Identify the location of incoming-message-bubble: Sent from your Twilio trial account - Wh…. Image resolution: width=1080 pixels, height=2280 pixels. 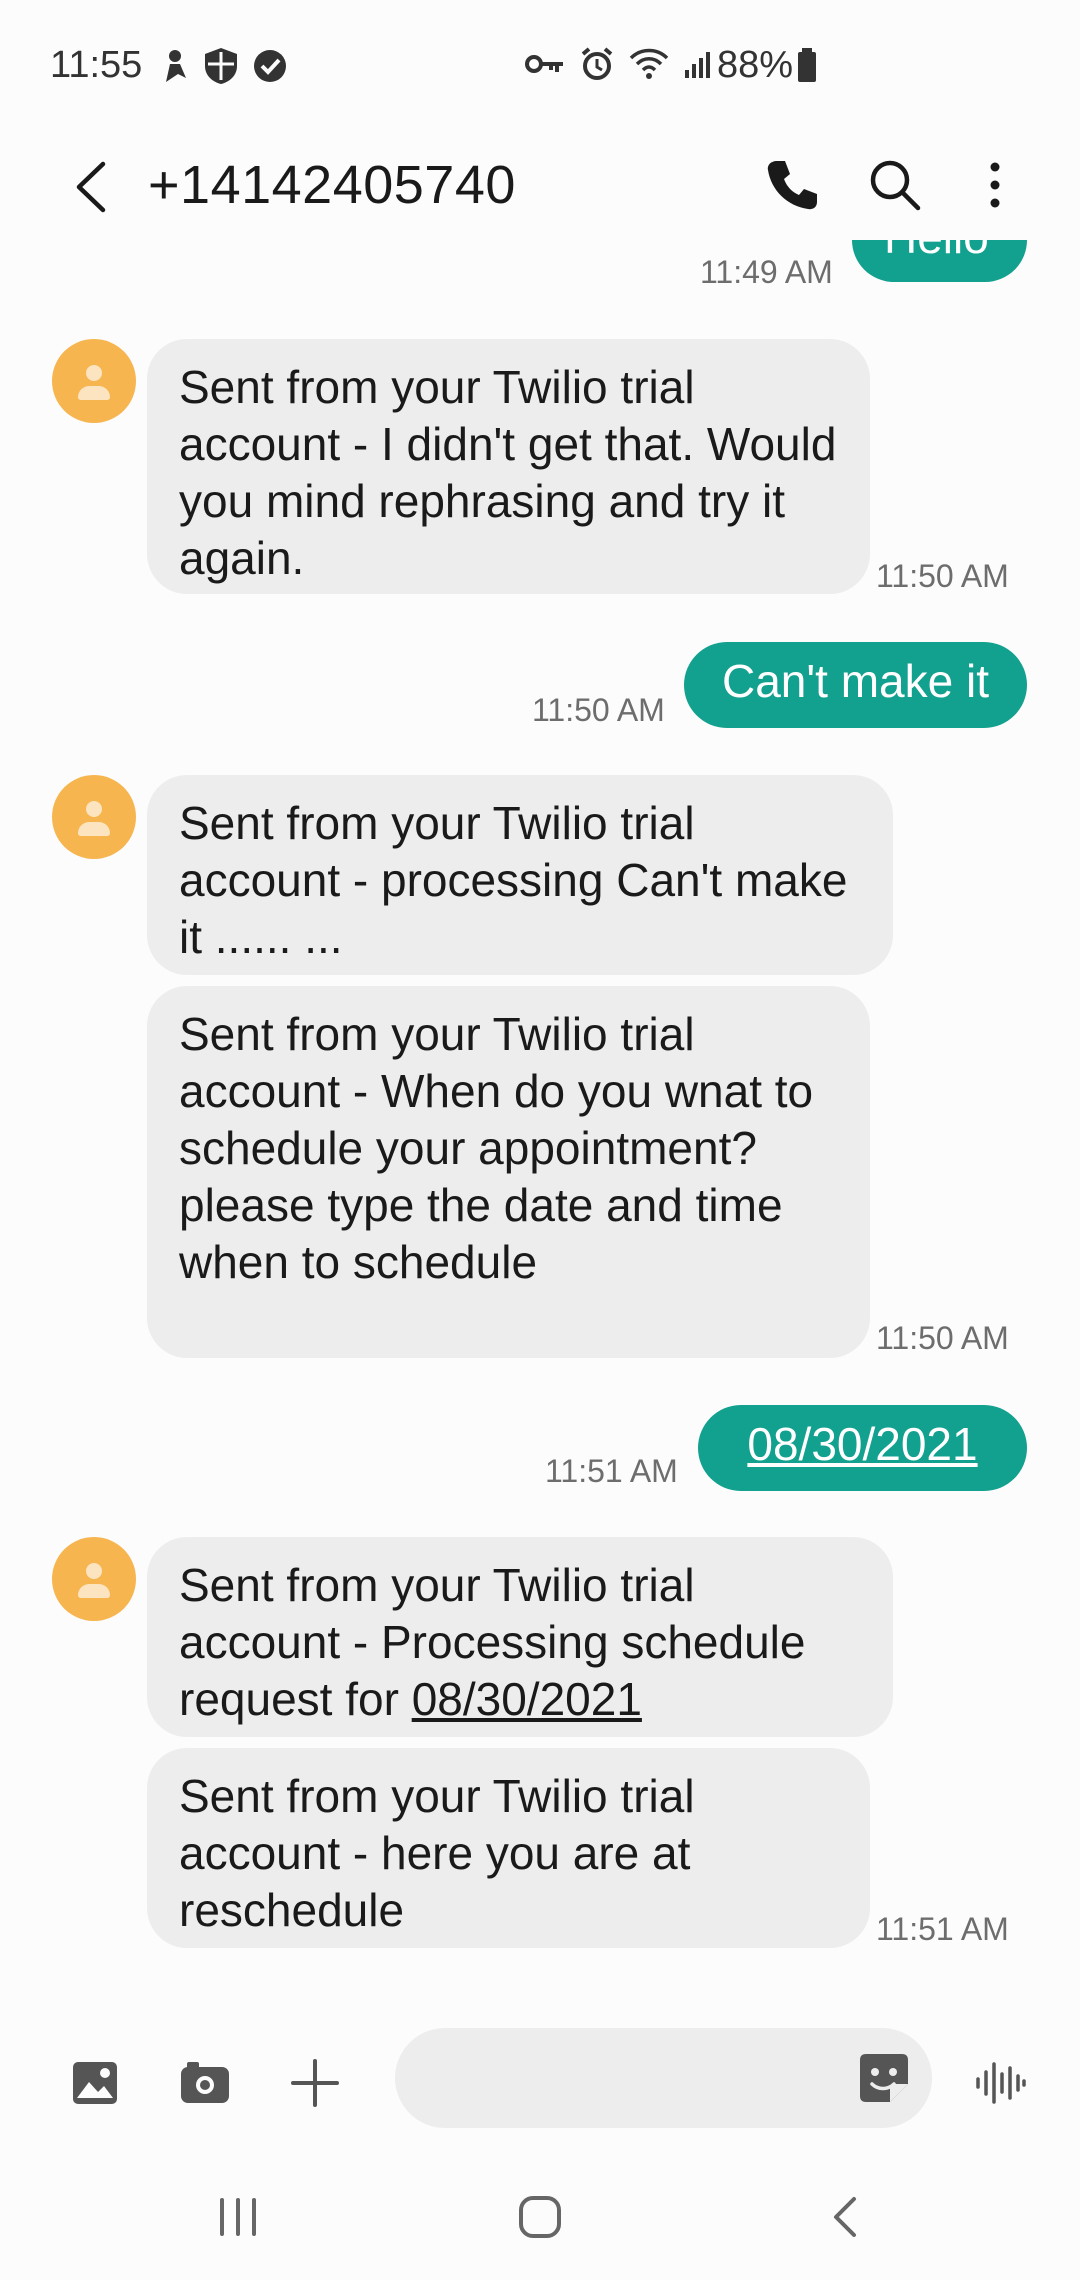
(508, 1172).